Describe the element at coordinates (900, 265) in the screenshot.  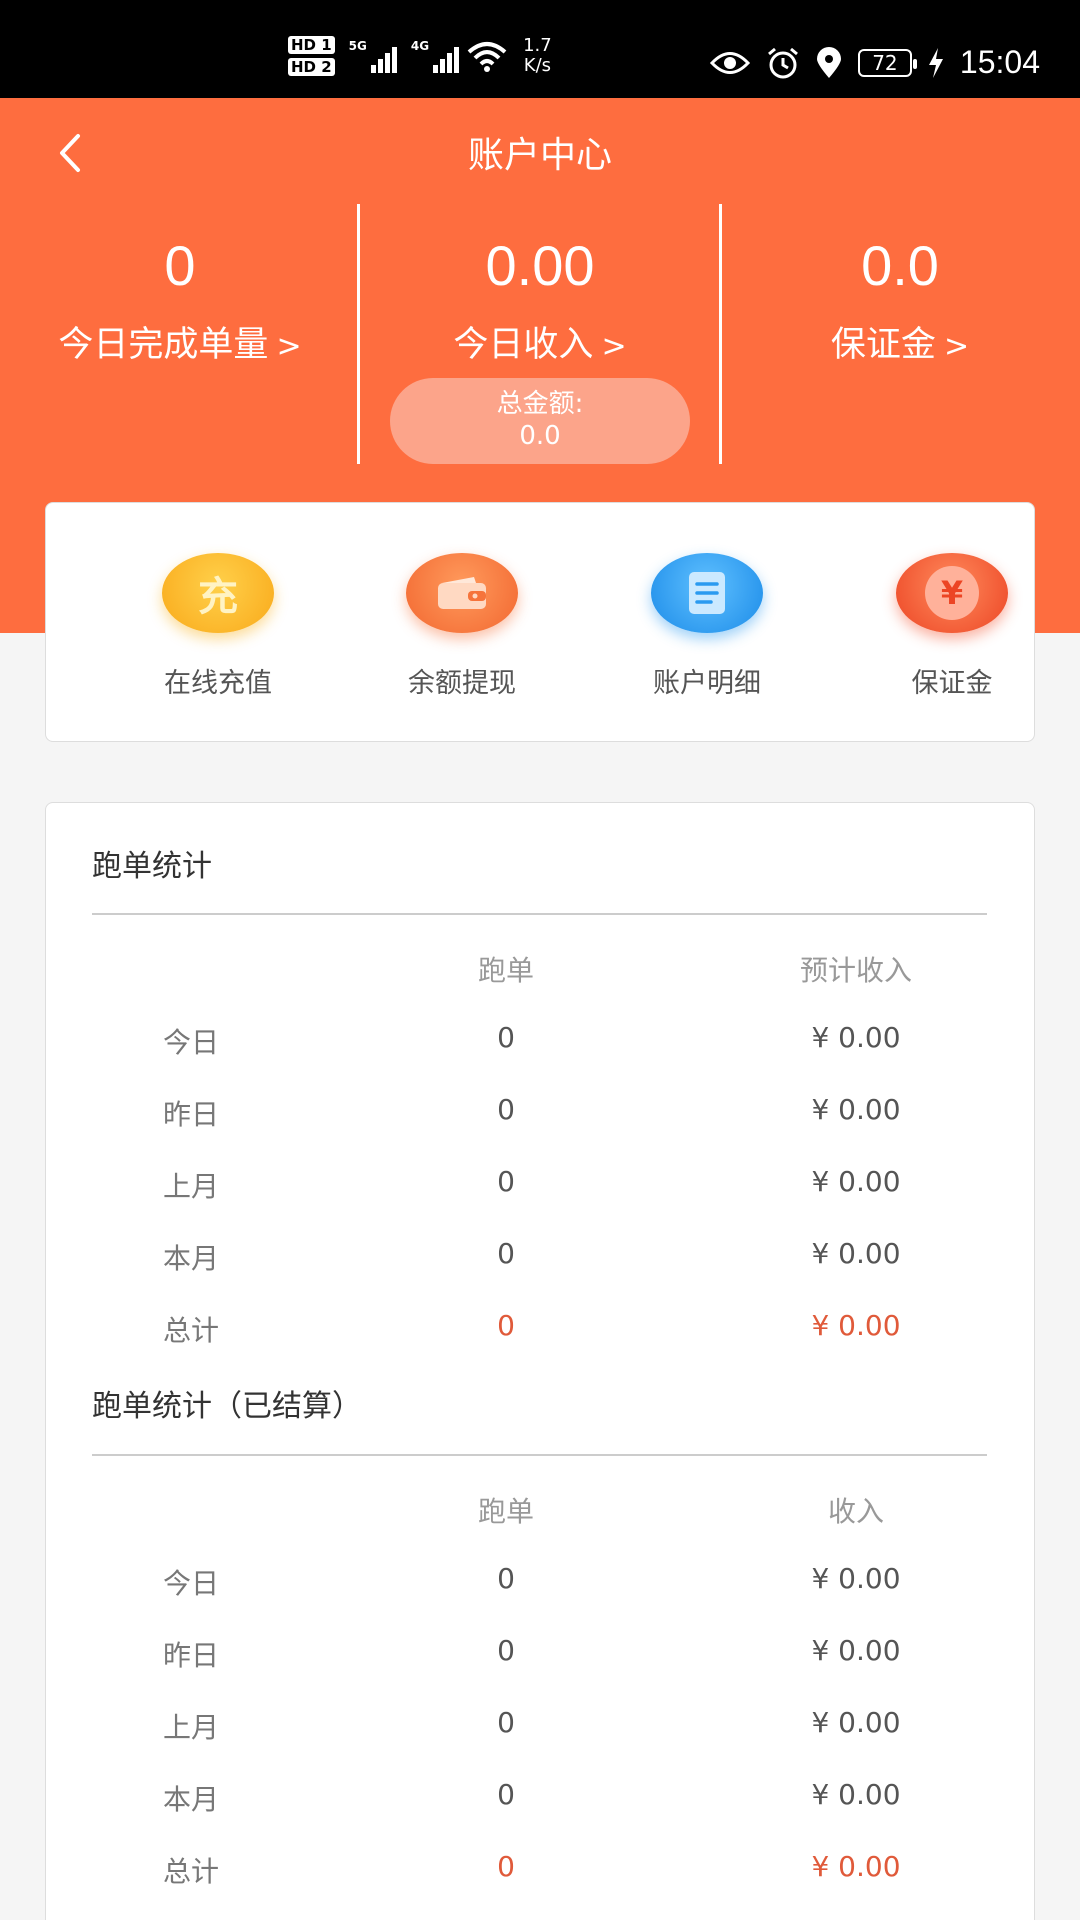
I see `deposit-value: 0.0` at that location.